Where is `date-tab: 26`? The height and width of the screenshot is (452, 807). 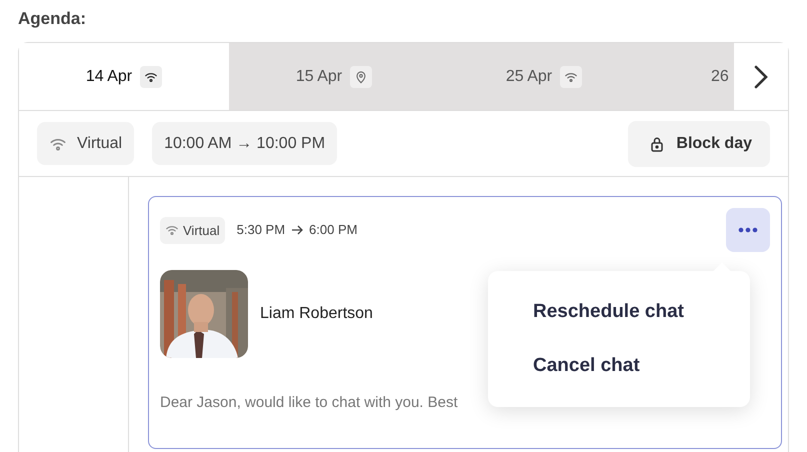 date-tab: 26 is located at coordinates (691, 76).